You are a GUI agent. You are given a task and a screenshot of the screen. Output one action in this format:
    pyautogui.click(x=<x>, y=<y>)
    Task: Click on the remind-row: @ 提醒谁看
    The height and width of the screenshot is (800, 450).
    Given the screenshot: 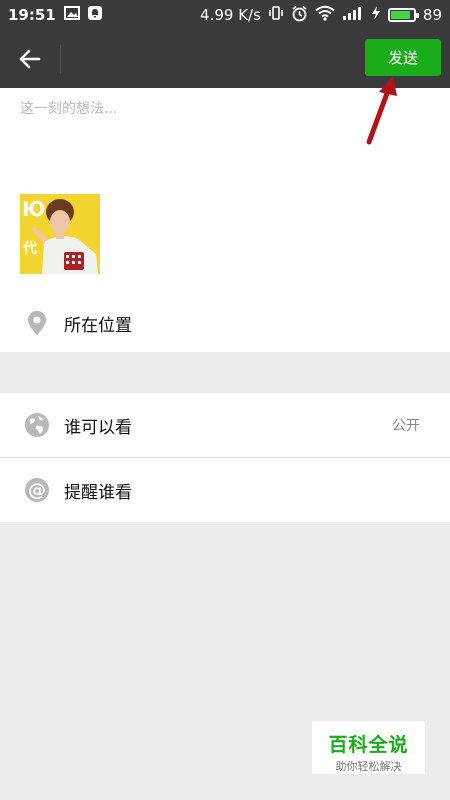 What is the action you would take?
    pyautogui.click(x=225, y=490)
    